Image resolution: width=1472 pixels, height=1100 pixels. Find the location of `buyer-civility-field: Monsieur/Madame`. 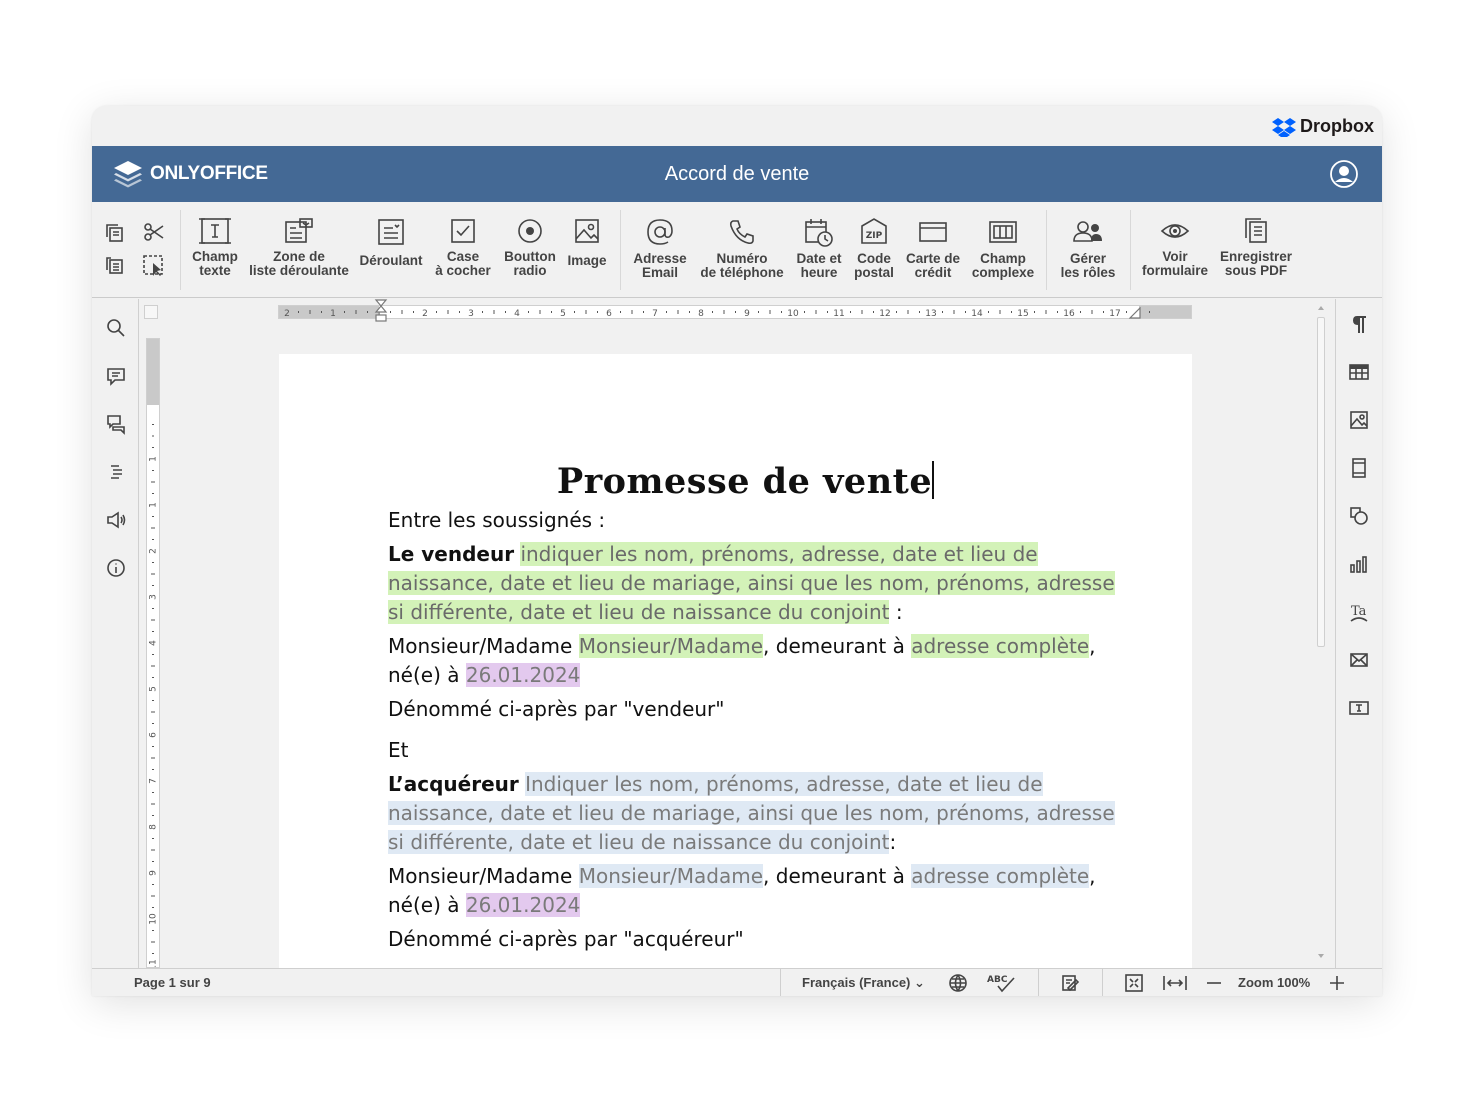

buyer-civility-field: Monsieur/Madame is located at coordinates (671, 876).